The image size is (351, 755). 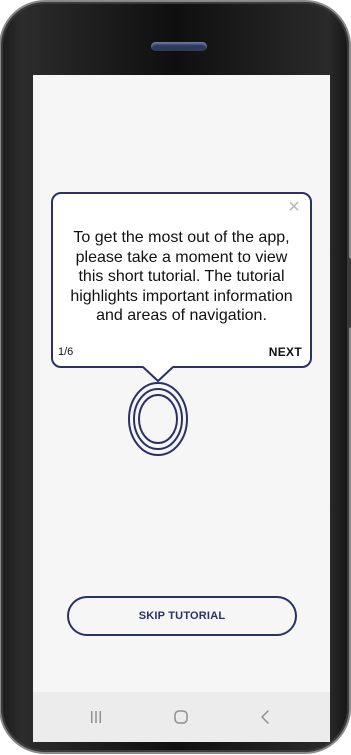 I want to click on skip-tutorial-button: SKIP TUTORIAL, so click(x=182, y=616).